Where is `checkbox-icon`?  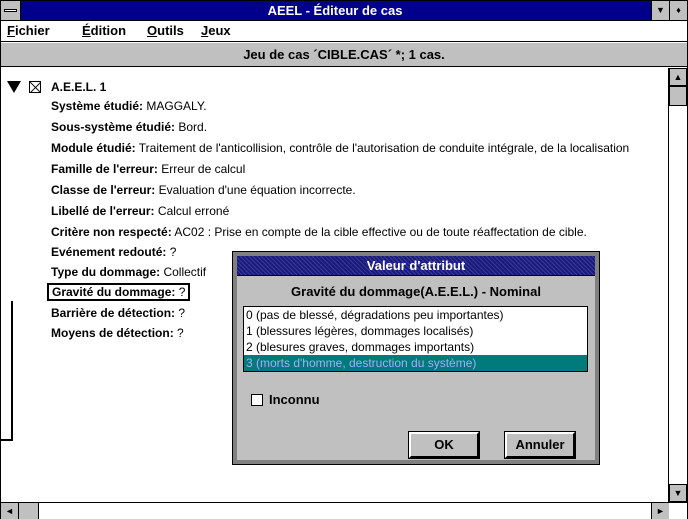
checkbox-icon is located at coordinates (257, 399).